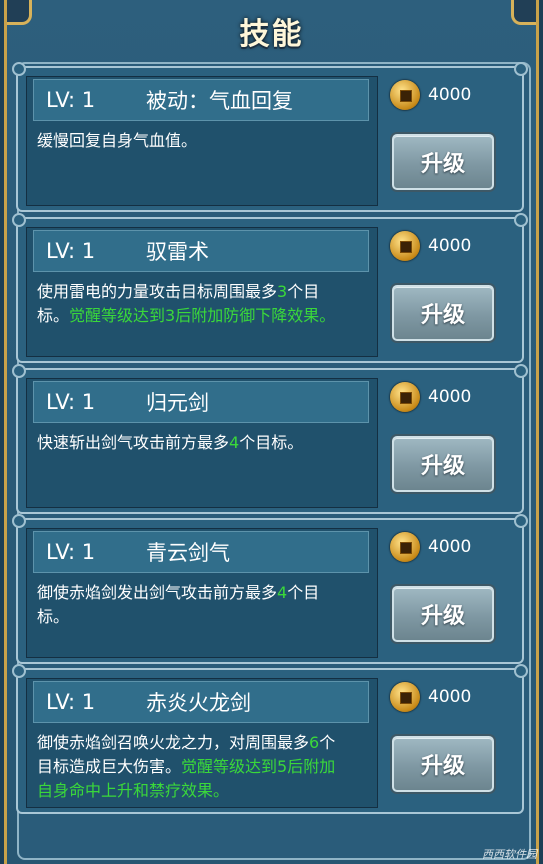 The height and width of the screenshot is (864, 543). I want to click on description-text: 御使赤焰剑发出剑气攻击前方最多, so click(157, 592).